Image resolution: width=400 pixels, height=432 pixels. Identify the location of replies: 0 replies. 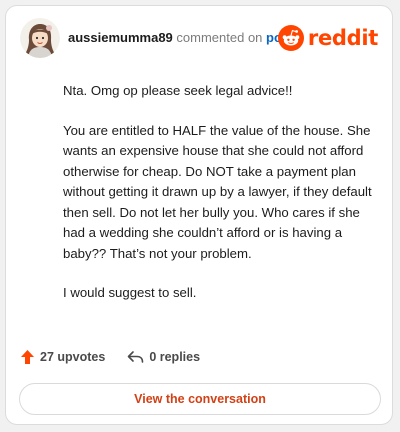
(163, 357).